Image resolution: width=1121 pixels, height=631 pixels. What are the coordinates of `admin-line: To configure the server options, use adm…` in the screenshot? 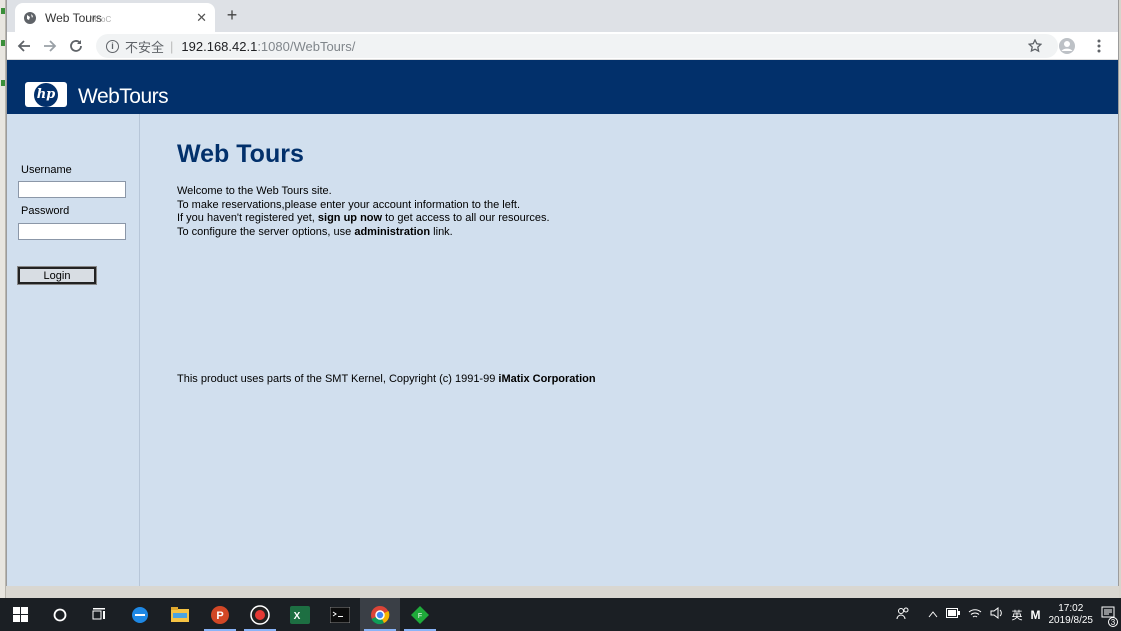 It's located at (363, 233).